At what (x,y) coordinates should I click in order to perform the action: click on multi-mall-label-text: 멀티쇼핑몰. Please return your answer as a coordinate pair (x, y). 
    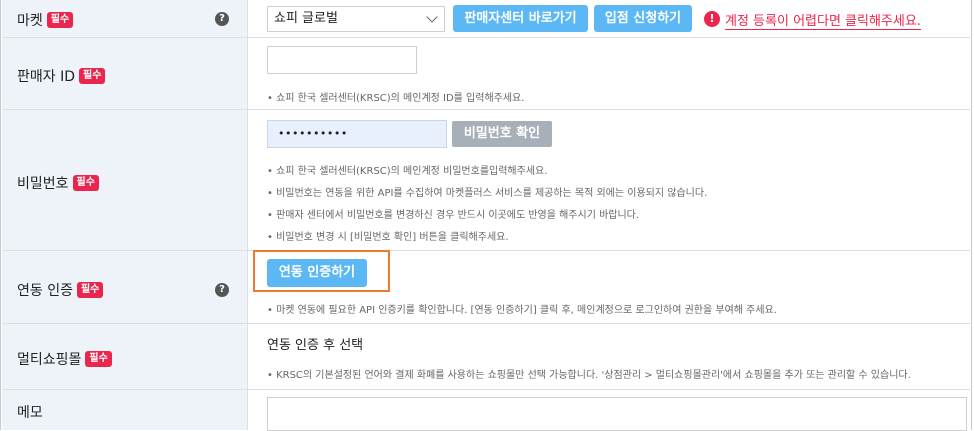
    Looking at the image, I should click on (49, 360).